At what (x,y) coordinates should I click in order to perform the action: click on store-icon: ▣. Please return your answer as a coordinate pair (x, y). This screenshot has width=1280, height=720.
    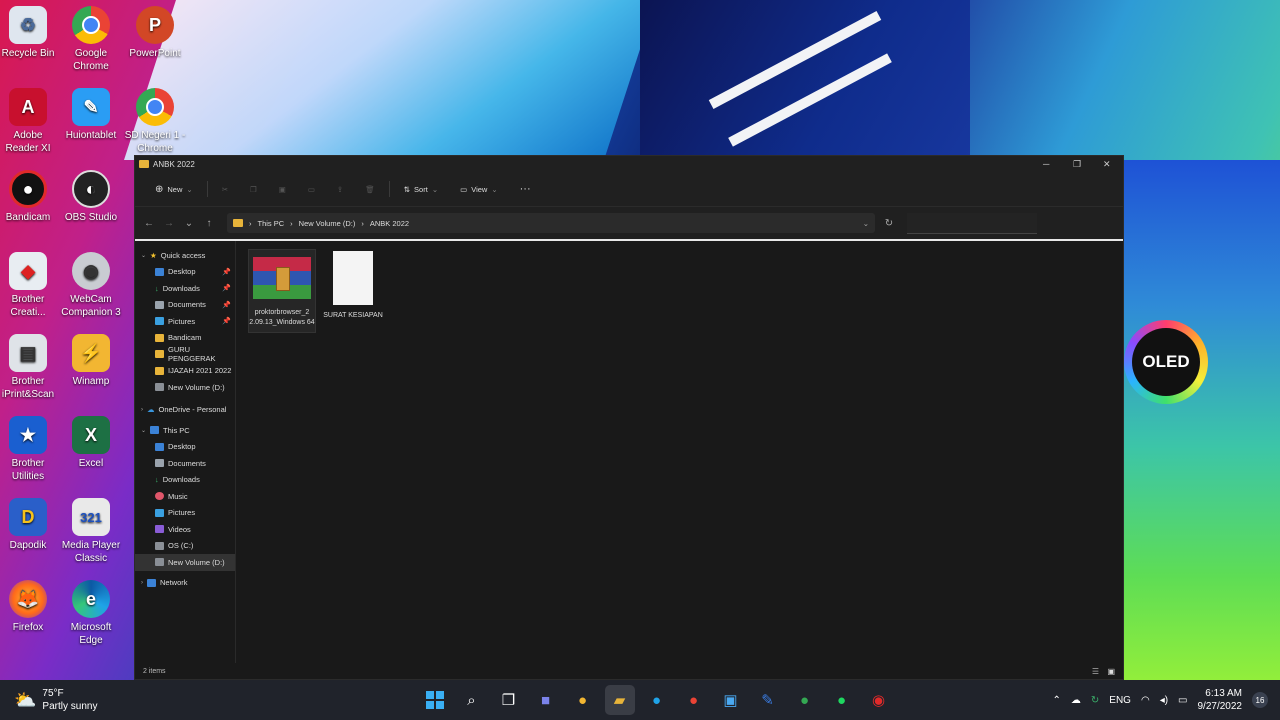
    Looking at the image, I should click on (730, 700).